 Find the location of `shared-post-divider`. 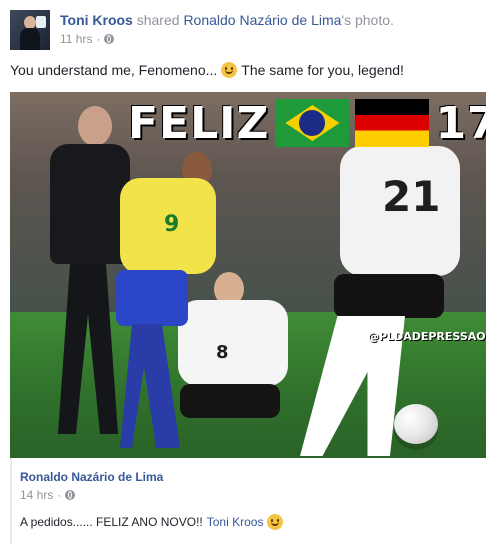

shared-post-divider is located at coordinates (11, 501).